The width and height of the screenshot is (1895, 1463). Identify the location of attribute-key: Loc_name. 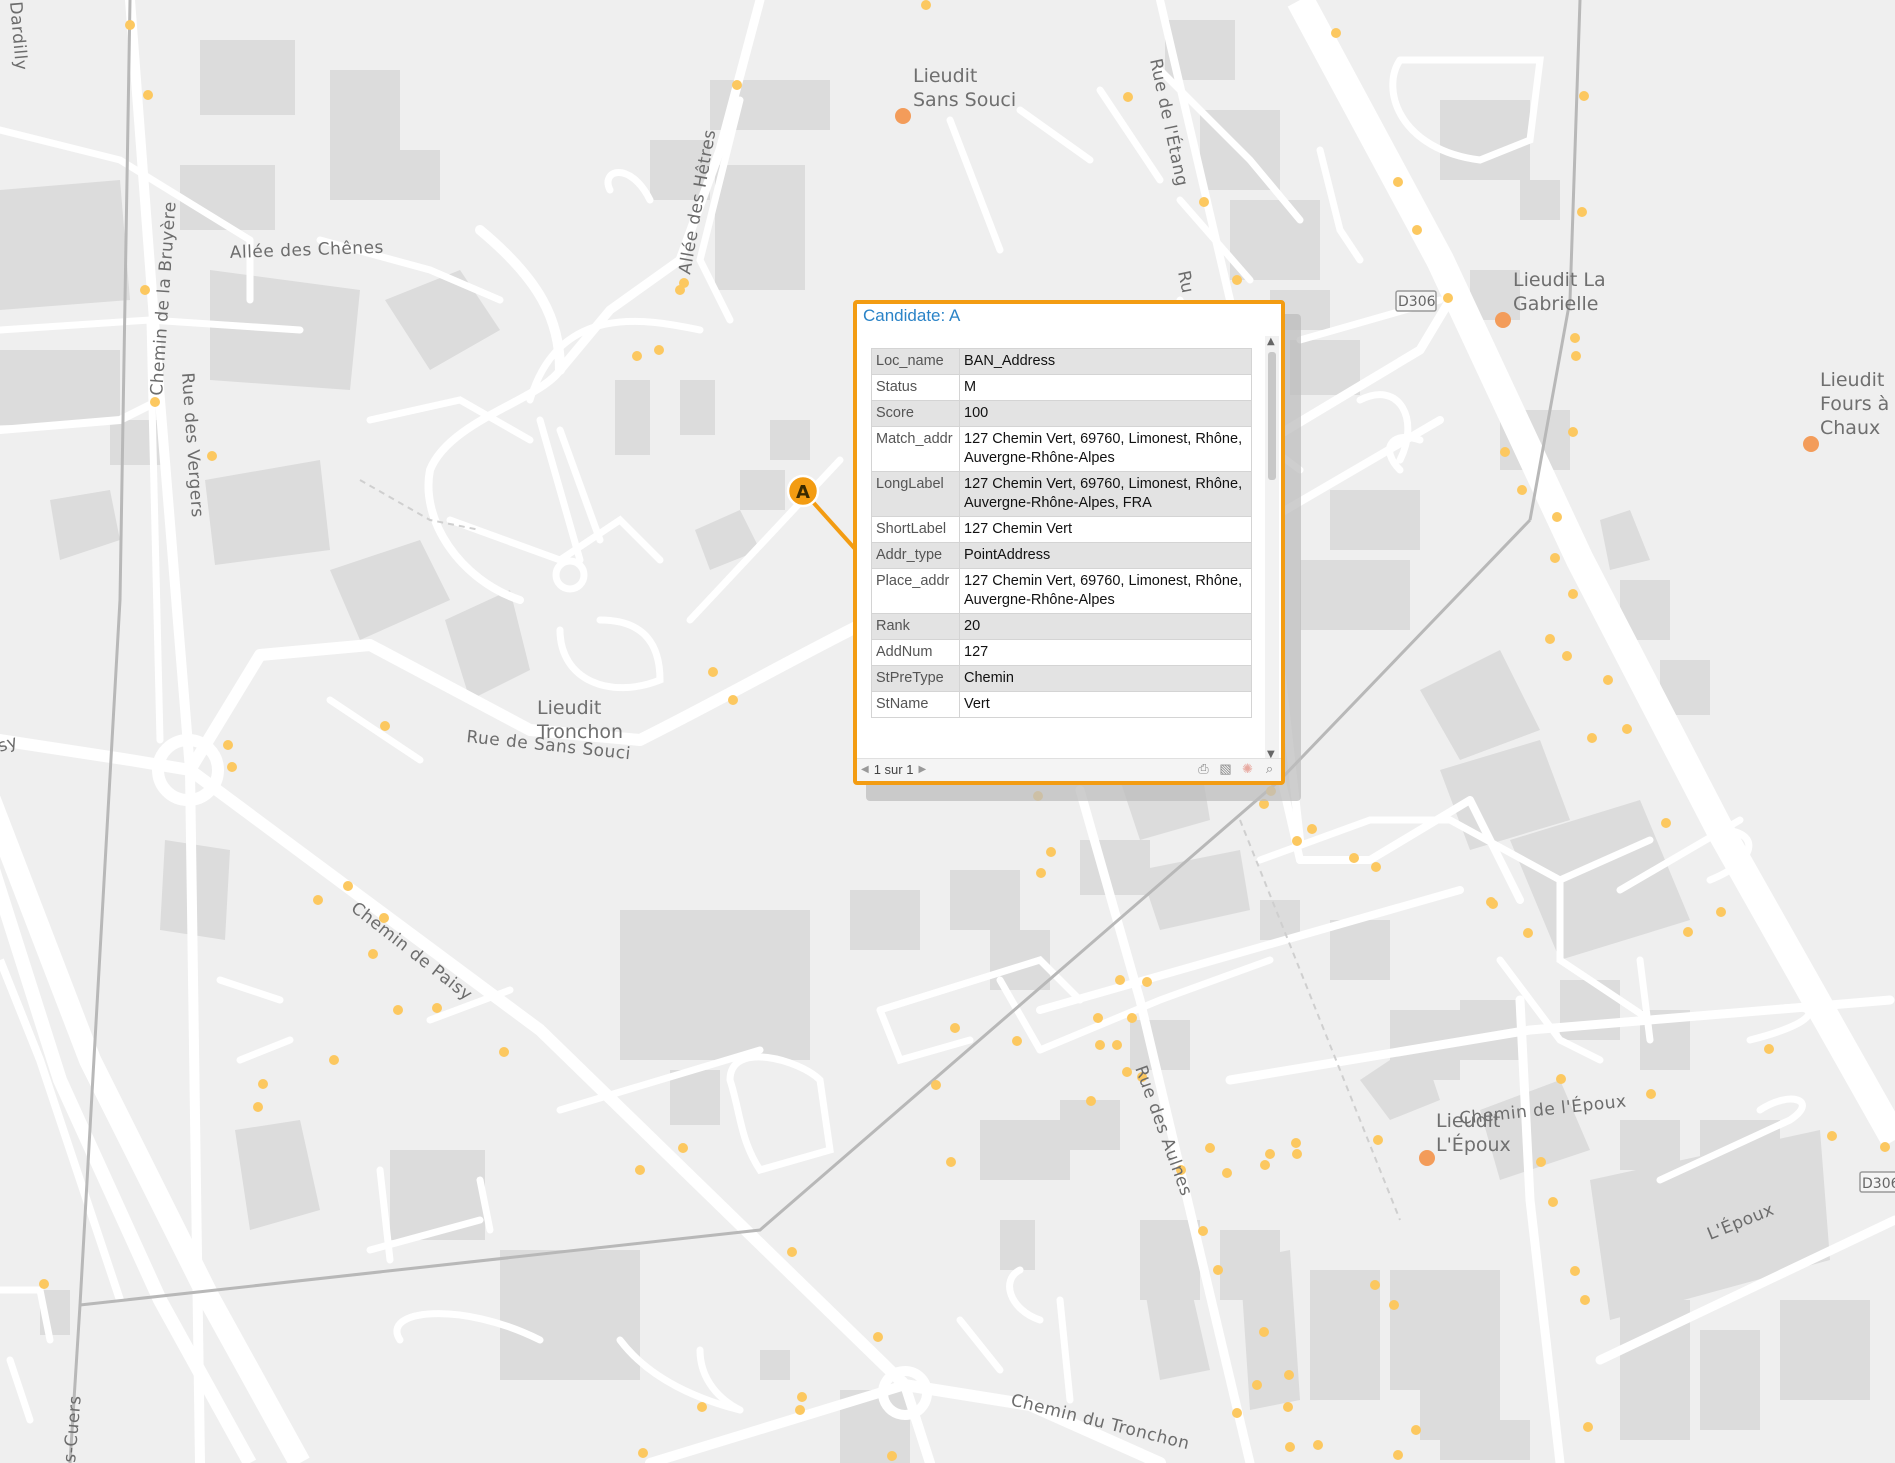
(915, 361).